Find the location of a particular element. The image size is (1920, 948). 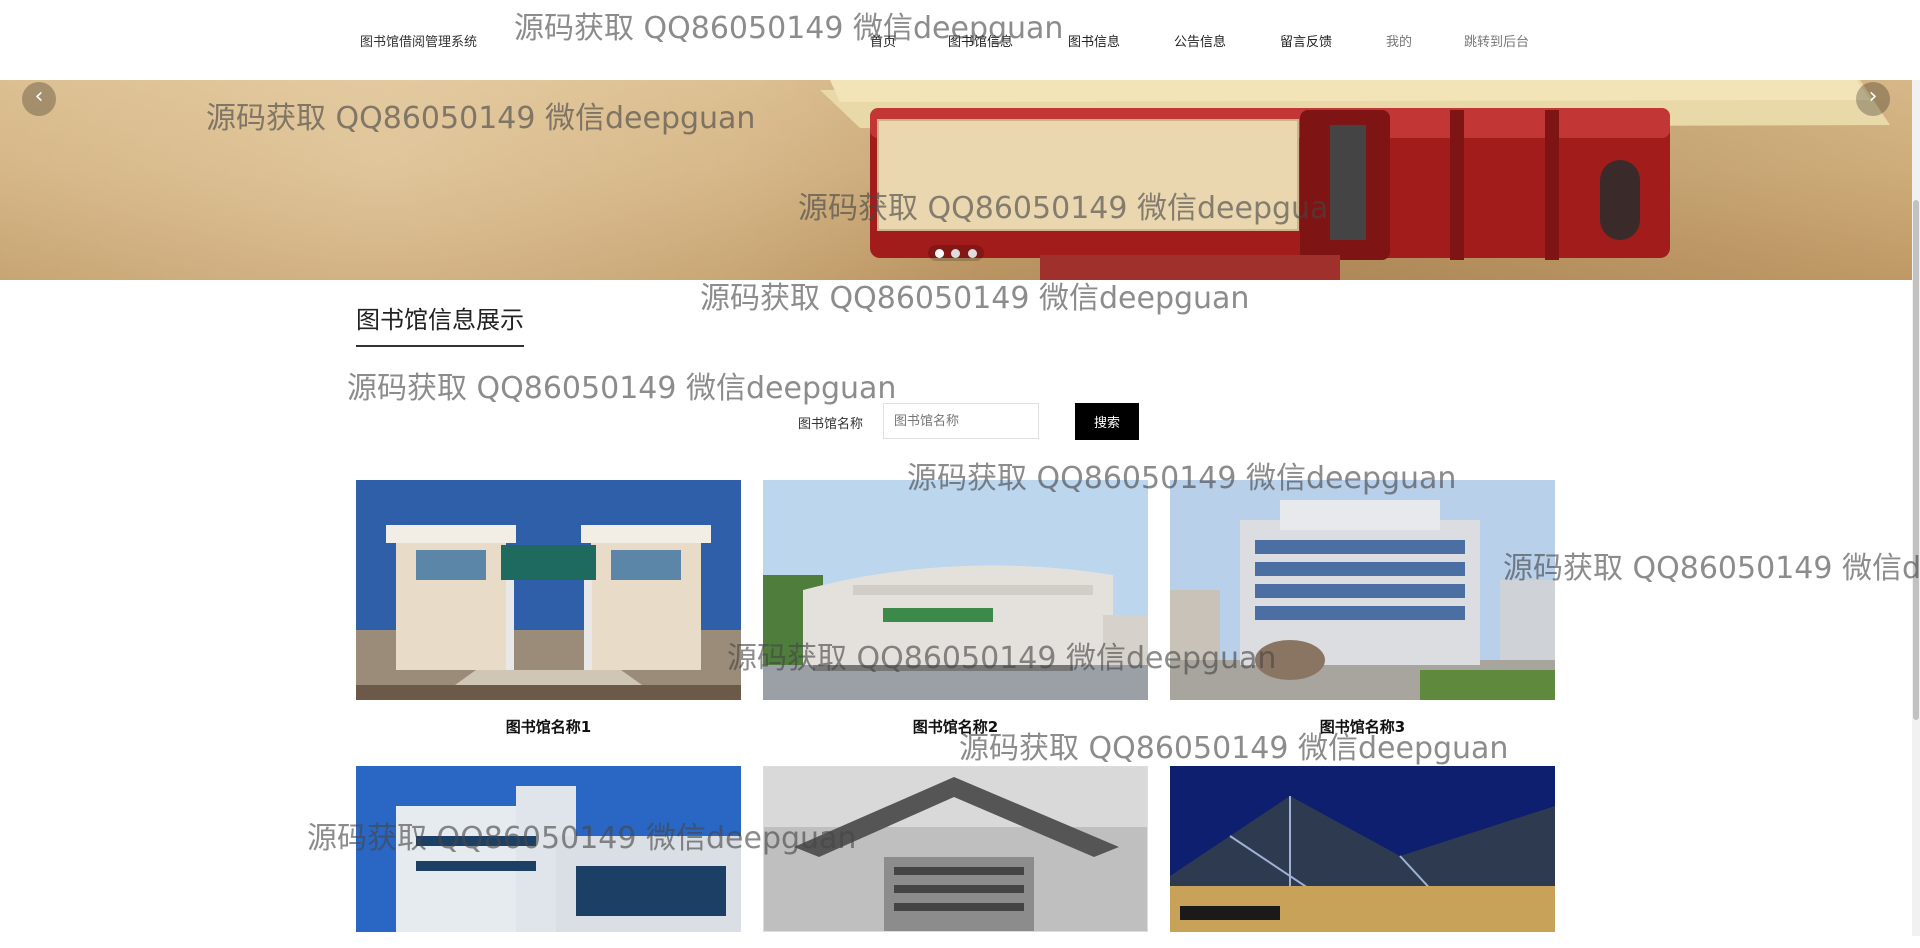

library-card: 图书馆名称2 is located at coordinates (955, 608).